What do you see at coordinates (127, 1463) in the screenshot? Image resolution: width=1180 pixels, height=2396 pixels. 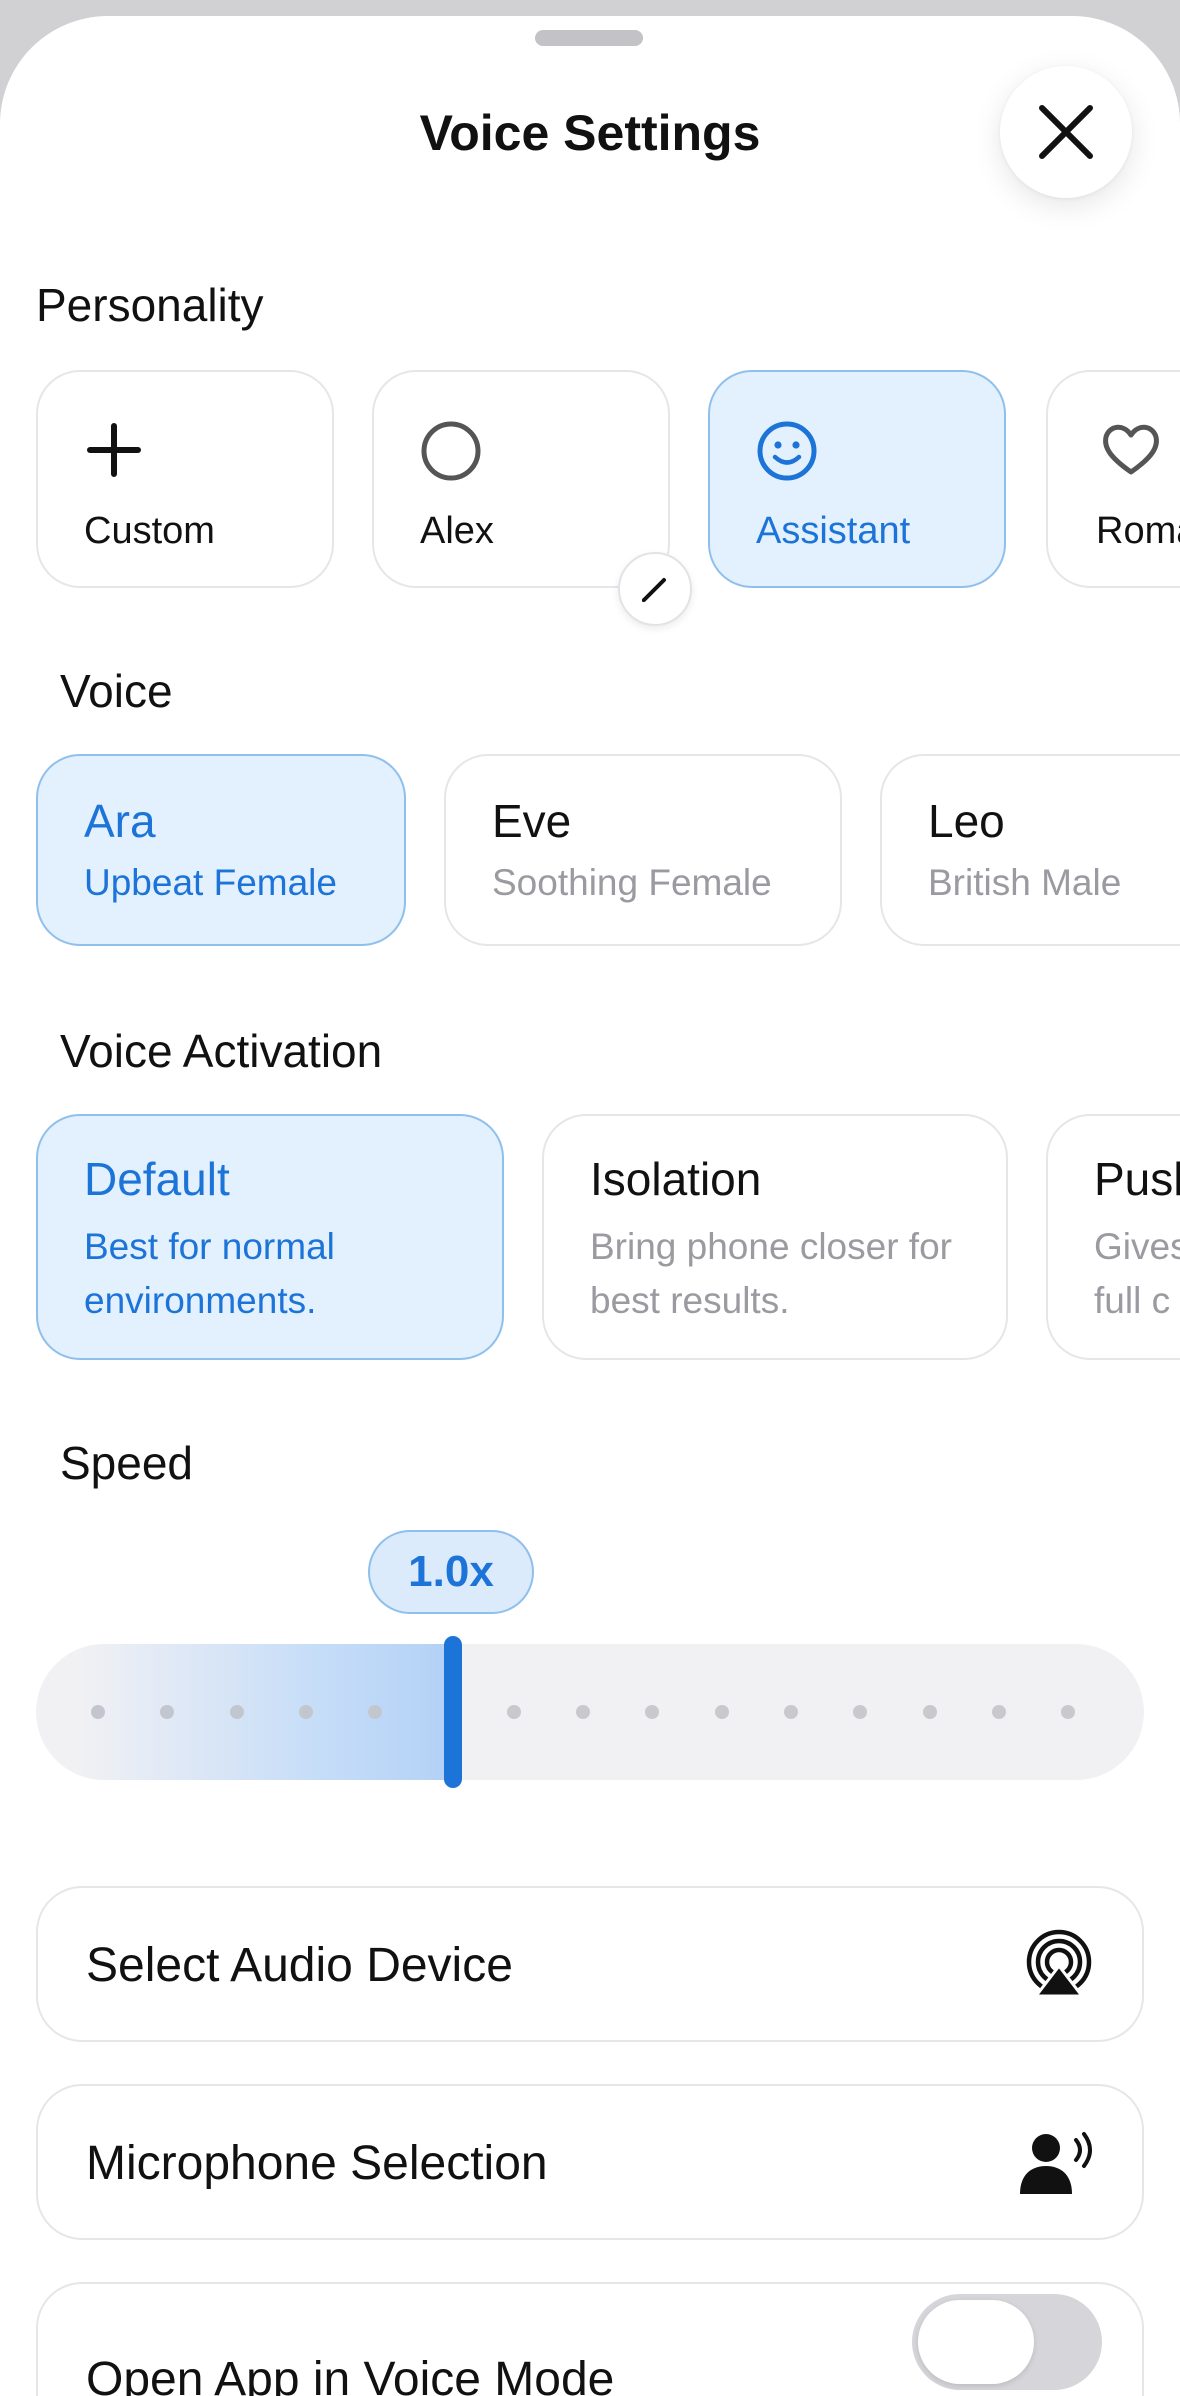 I see `speed-section-label: Speed` at bounding box center [127, 1463].